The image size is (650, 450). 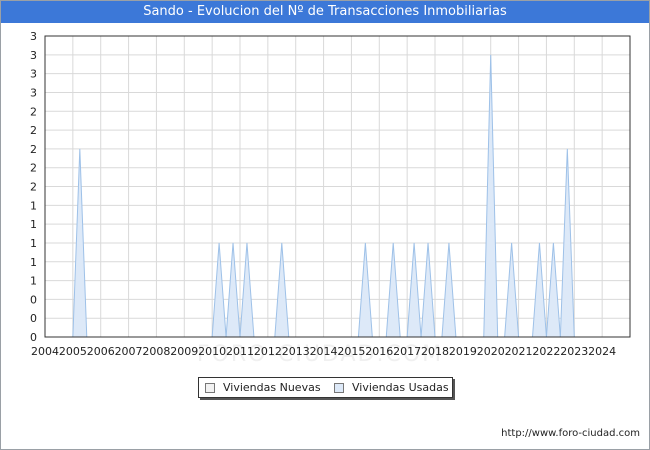 What do you see at coordinates (546, 351) in the screenshot?
I see `x-tick-label: 2022` at bounding box center [546, 351].